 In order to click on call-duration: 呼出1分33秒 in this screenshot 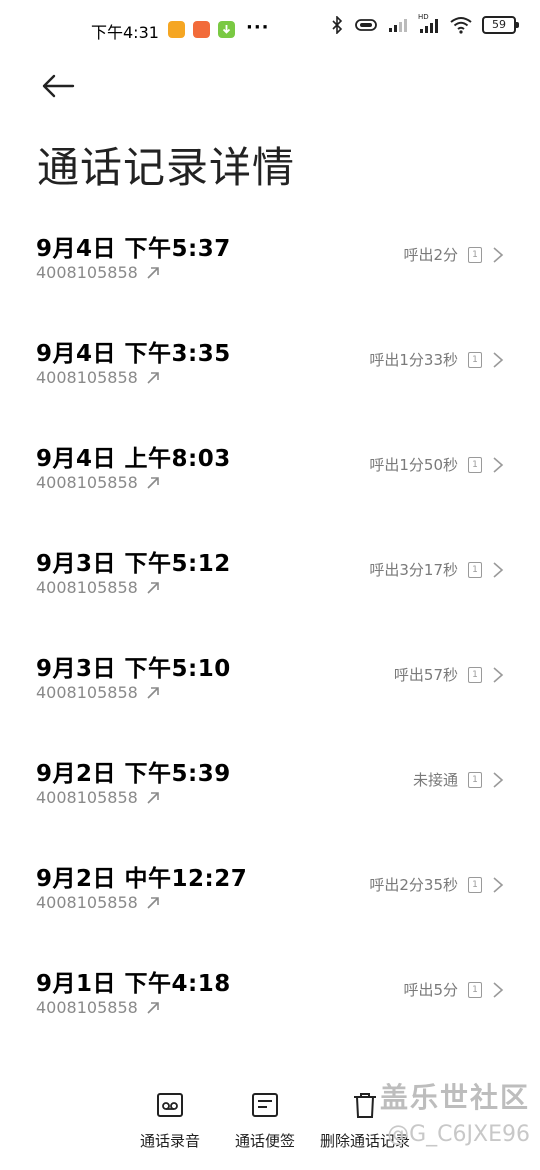, I will do `click(413, 360)`.